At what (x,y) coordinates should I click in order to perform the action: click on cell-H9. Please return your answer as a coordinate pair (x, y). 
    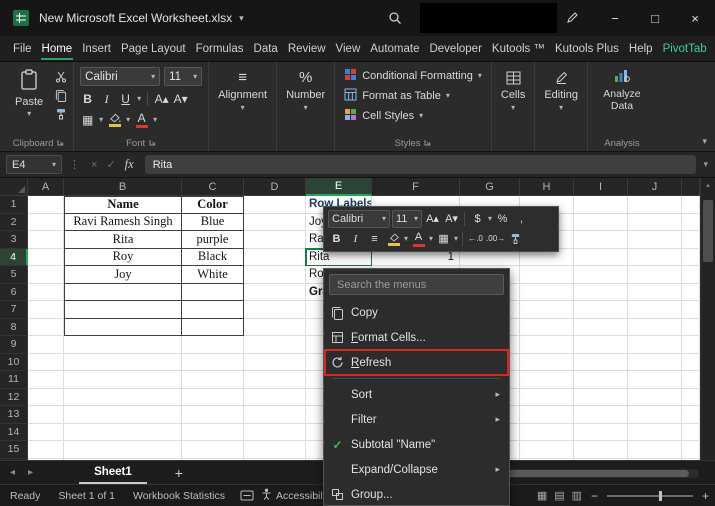
    Looking at the image, I should click on (547, 345).